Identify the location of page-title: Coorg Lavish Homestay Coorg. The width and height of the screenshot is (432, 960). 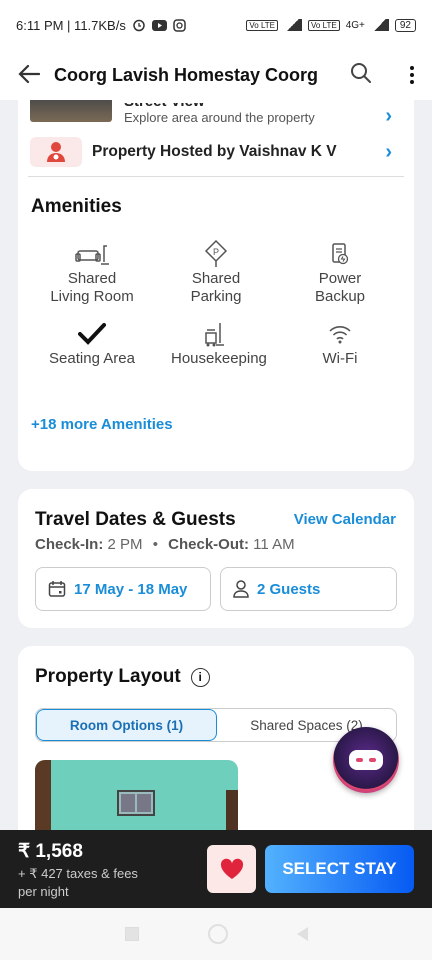
(186, 74).